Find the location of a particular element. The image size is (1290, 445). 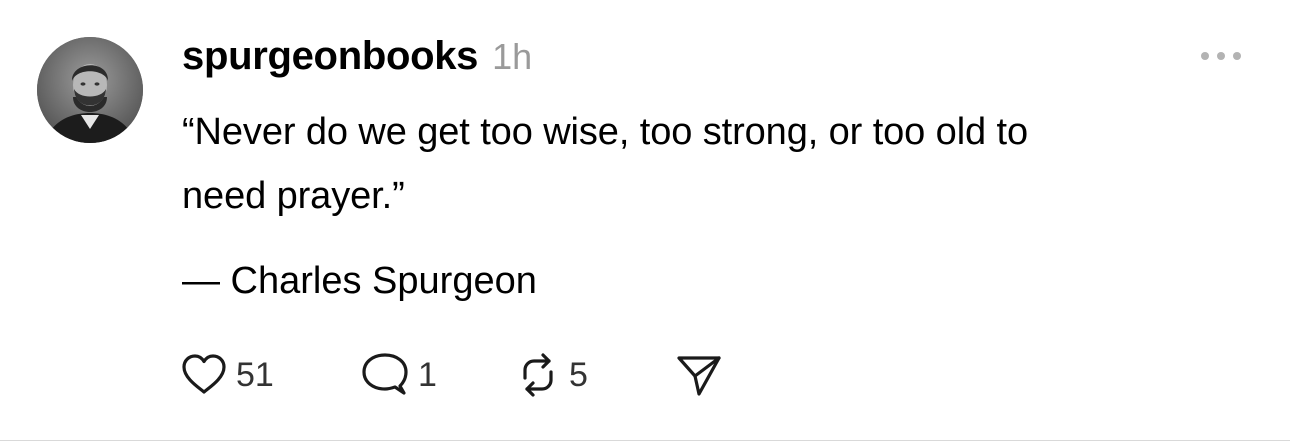

reply-button: 1 is located at coordinates (437, 375).